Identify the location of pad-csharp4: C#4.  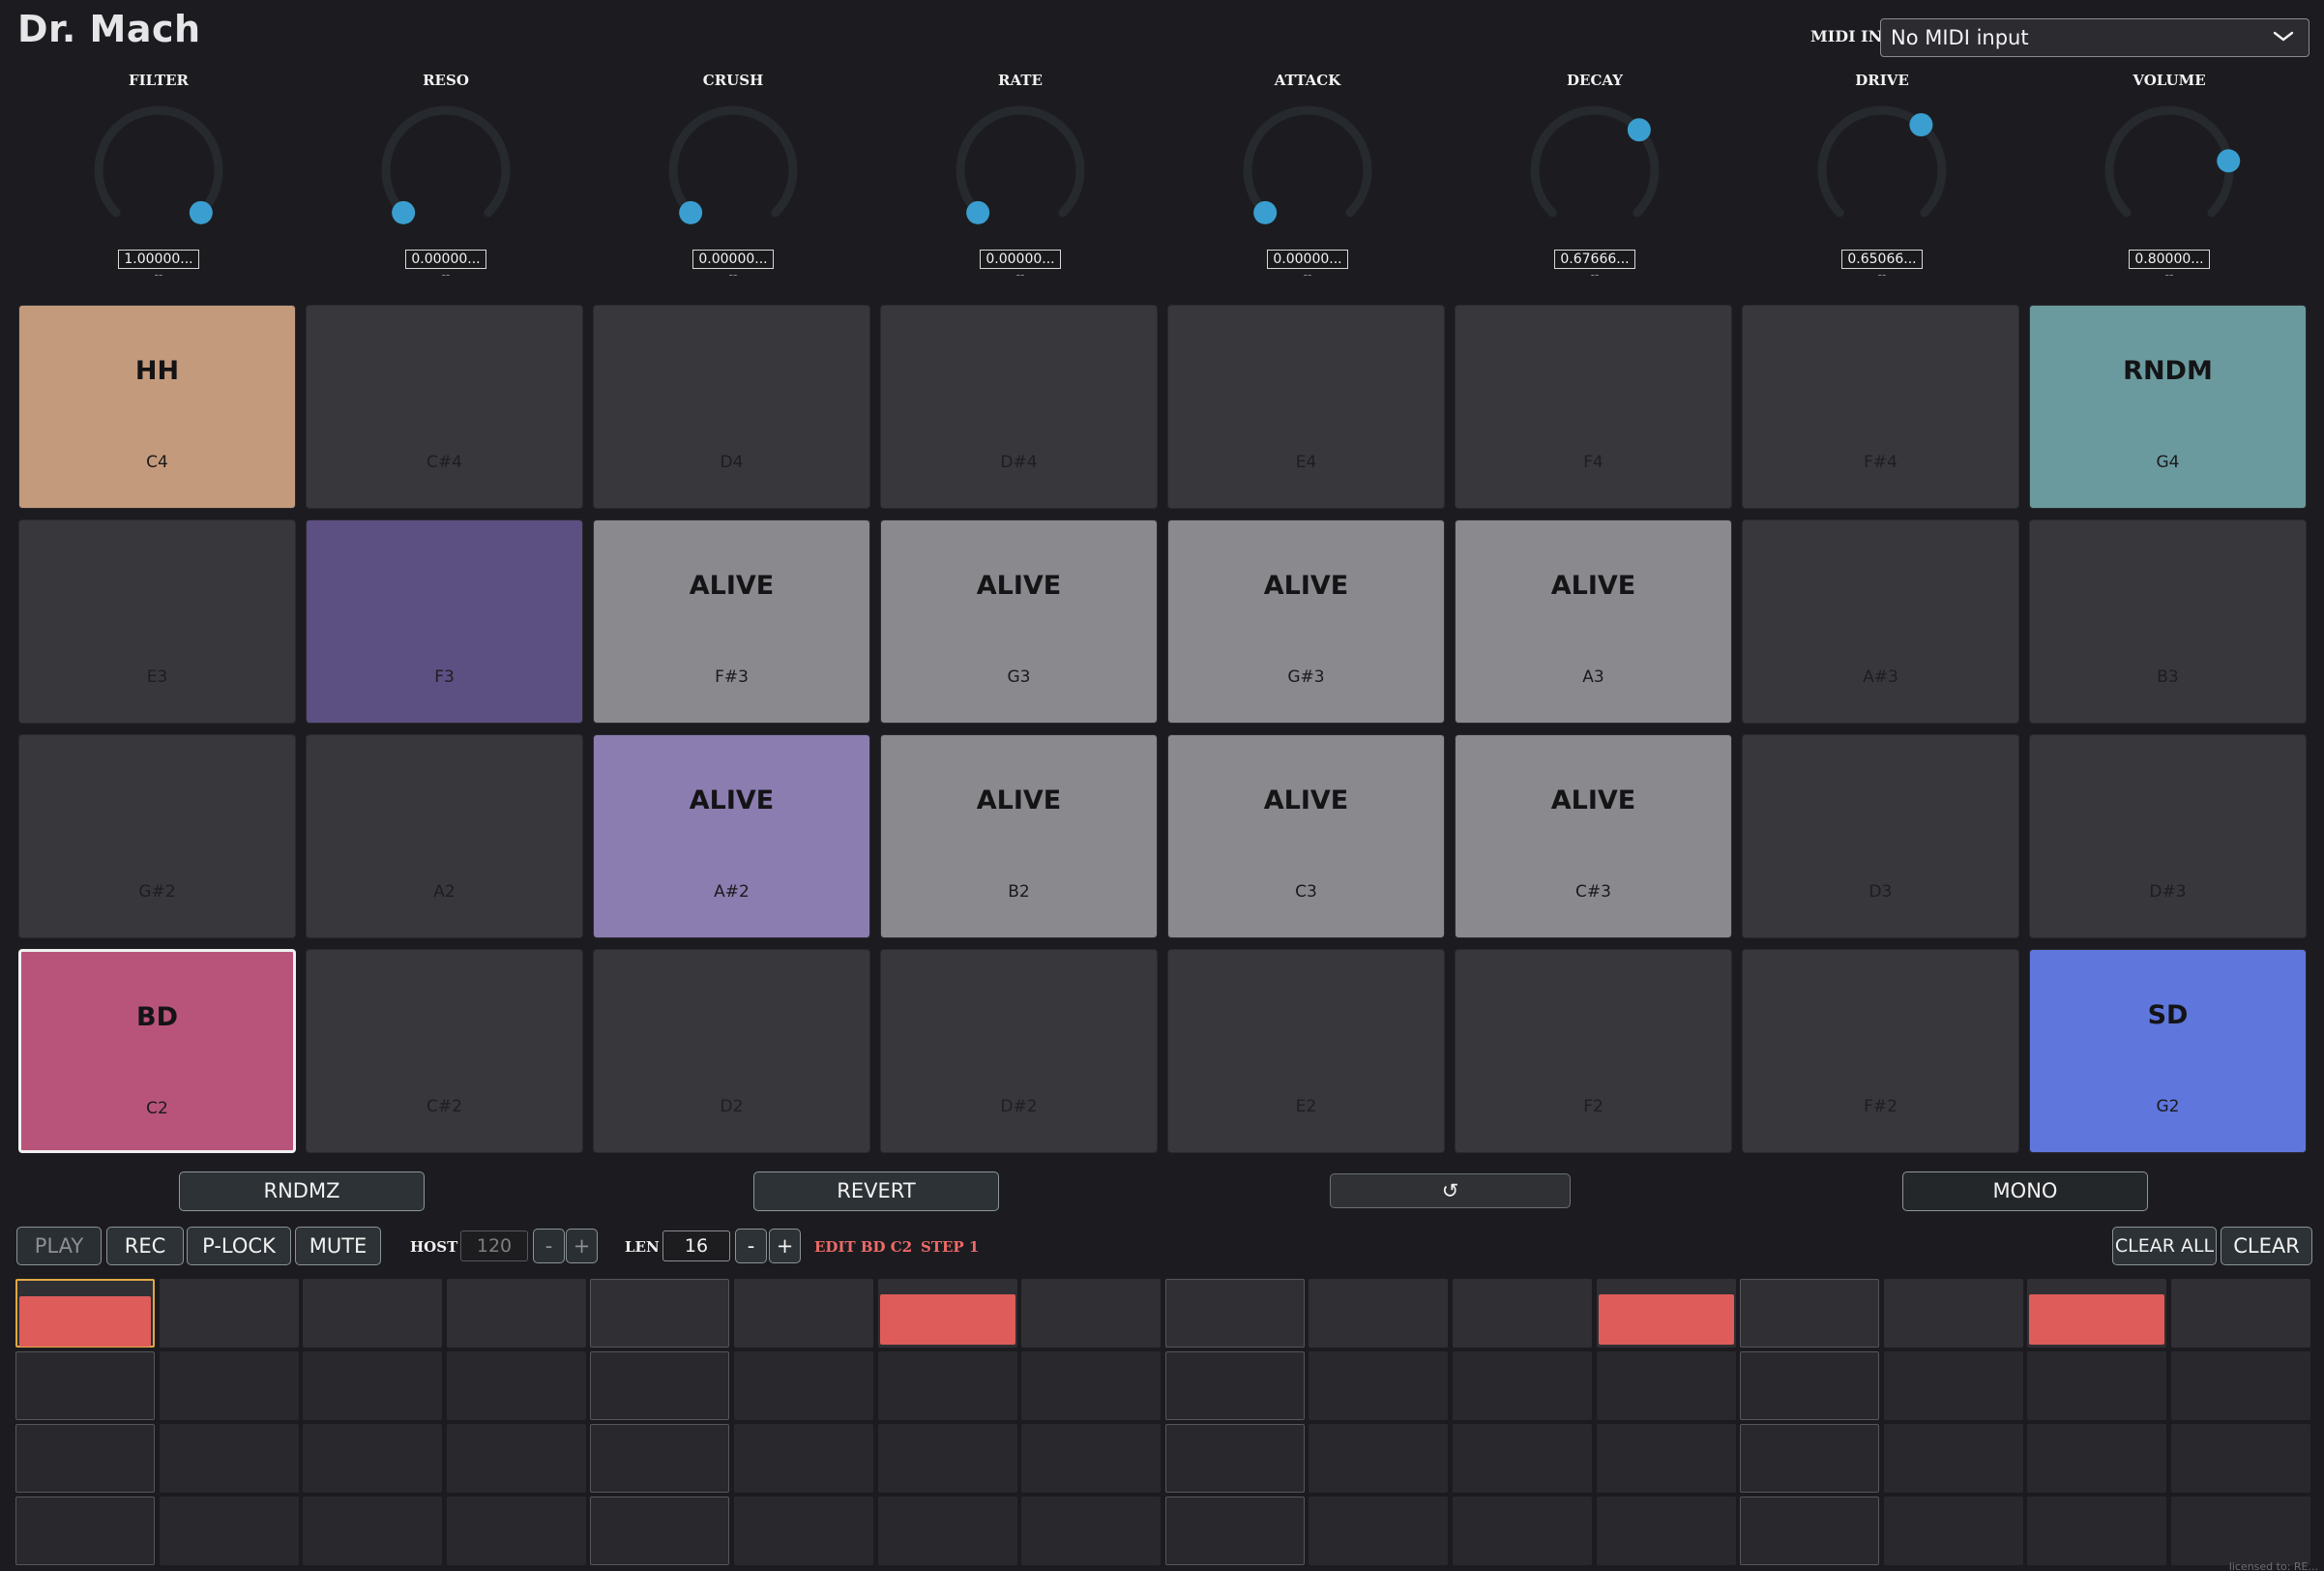
(444, 407).